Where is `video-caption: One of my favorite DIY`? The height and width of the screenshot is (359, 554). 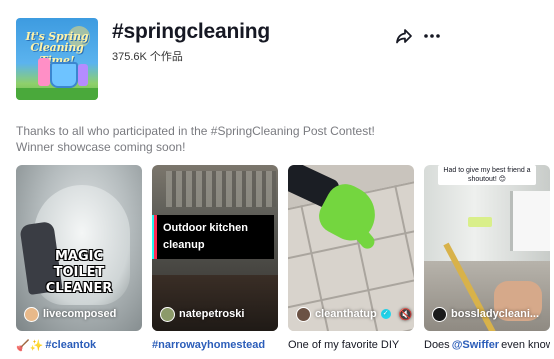
video-caption: One of my favorite DIY is located at coordinates (351, 345).